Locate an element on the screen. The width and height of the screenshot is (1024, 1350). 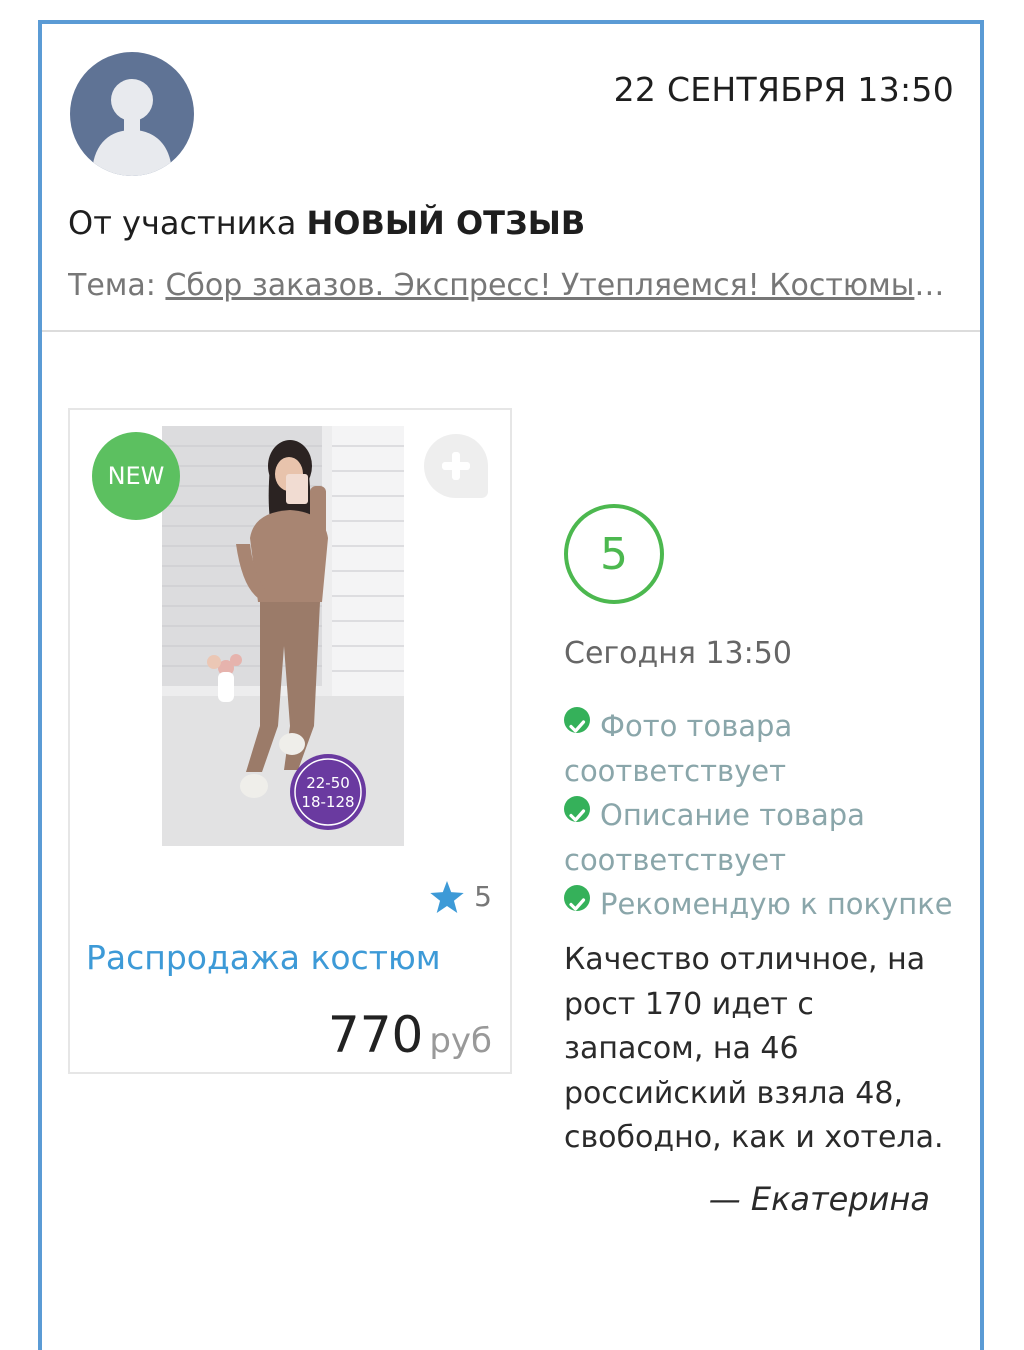
product-photo-illustration: 22-50 18-128 is located at coordinates (283, 636).